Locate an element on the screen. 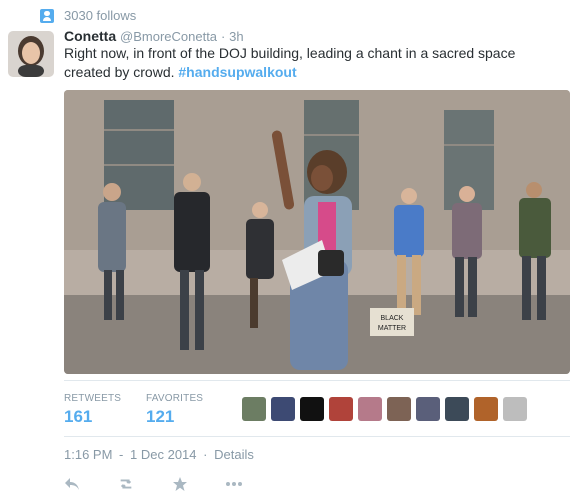  tweet-time: 3h is located at coordinates (236, 36).